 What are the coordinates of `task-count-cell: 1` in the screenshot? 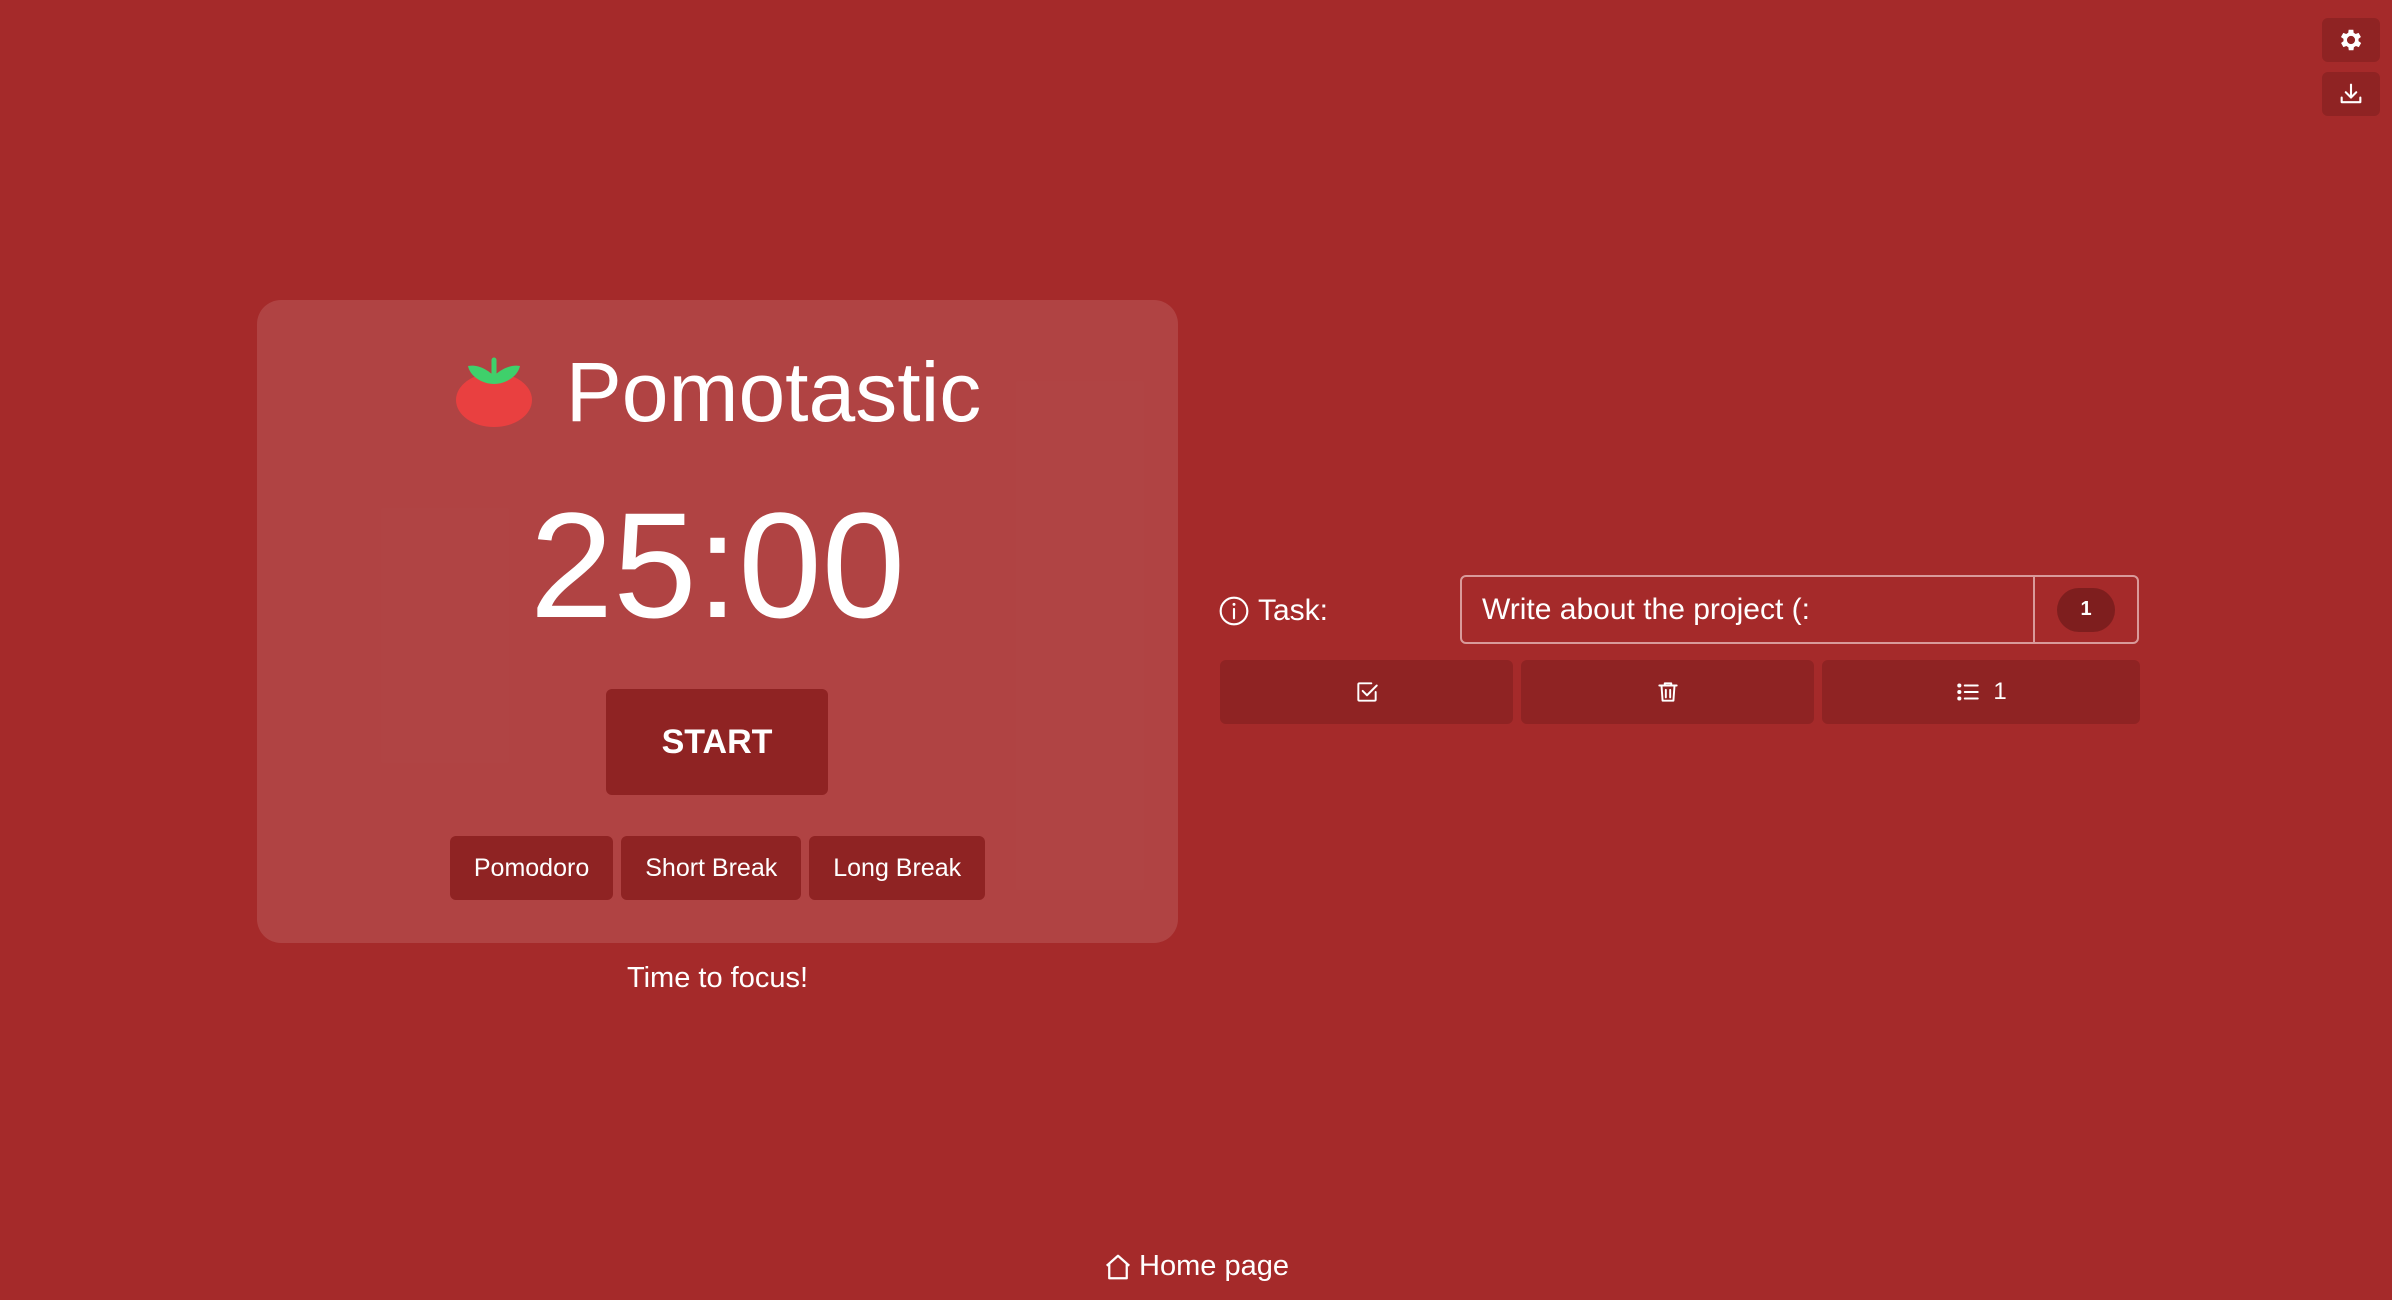 It's located at (2085, 609).